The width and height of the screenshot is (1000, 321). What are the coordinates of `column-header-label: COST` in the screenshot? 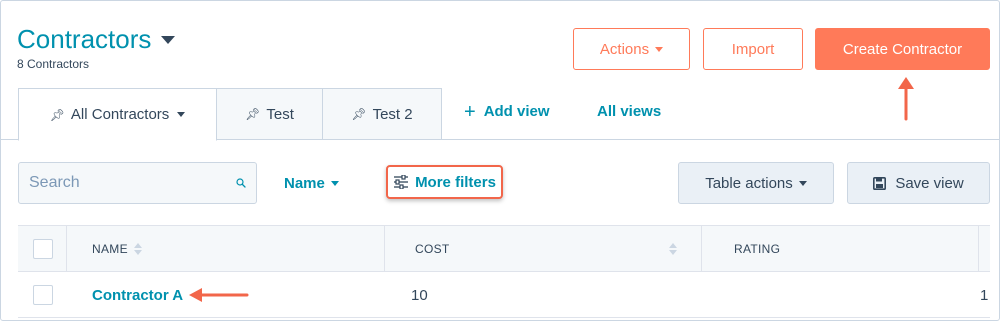 It's located at (432, 249).